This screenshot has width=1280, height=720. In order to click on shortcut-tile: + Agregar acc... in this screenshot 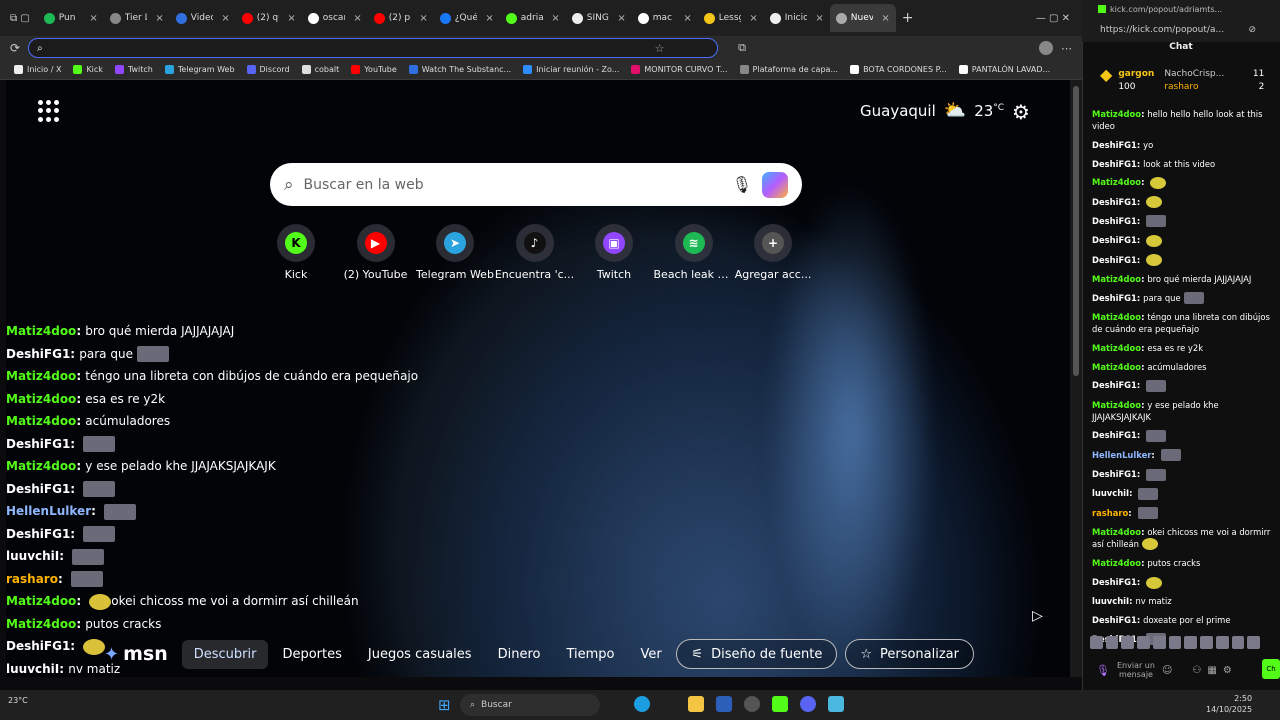, I will do `click(773, 252)`.